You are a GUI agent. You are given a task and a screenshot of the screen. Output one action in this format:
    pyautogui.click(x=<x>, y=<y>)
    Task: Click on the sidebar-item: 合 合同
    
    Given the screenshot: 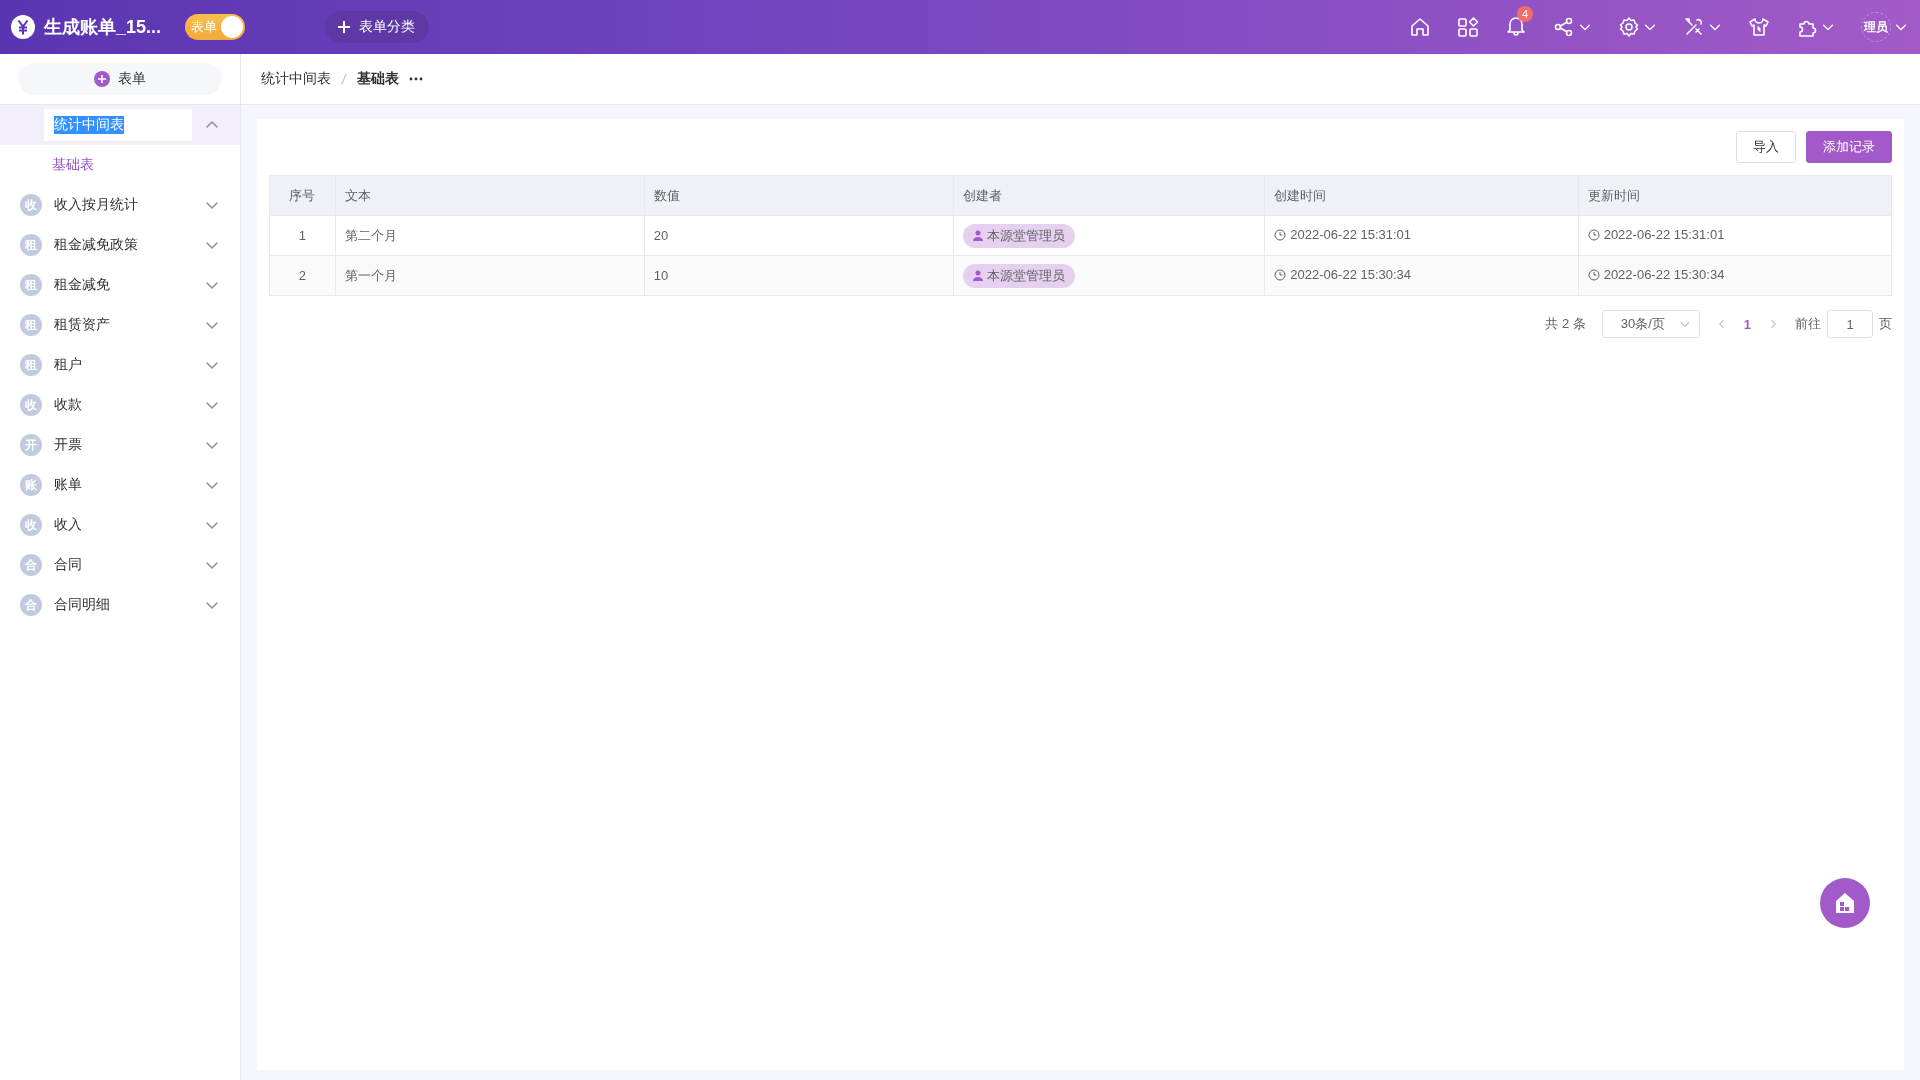 What is the action you would take?
    pyautogui.click(x=120, y=565)
    